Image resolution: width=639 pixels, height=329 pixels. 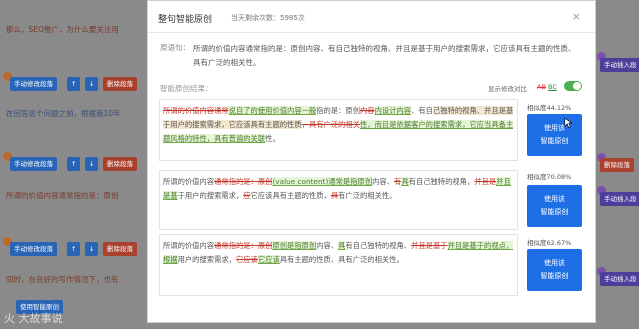 I want to click on result-3-segment: 通常指的是：原创, so click(x=243, y=245).